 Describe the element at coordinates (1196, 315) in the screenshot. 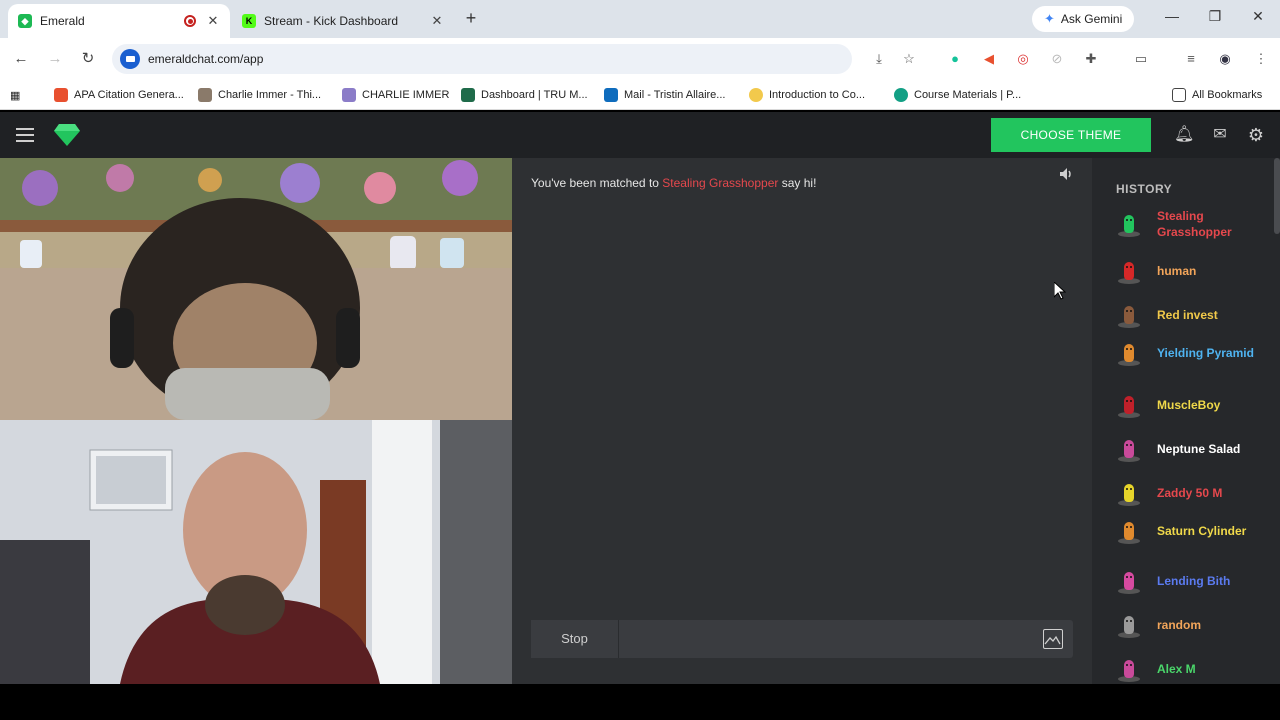

I see `history-item: Red invest` at that location.